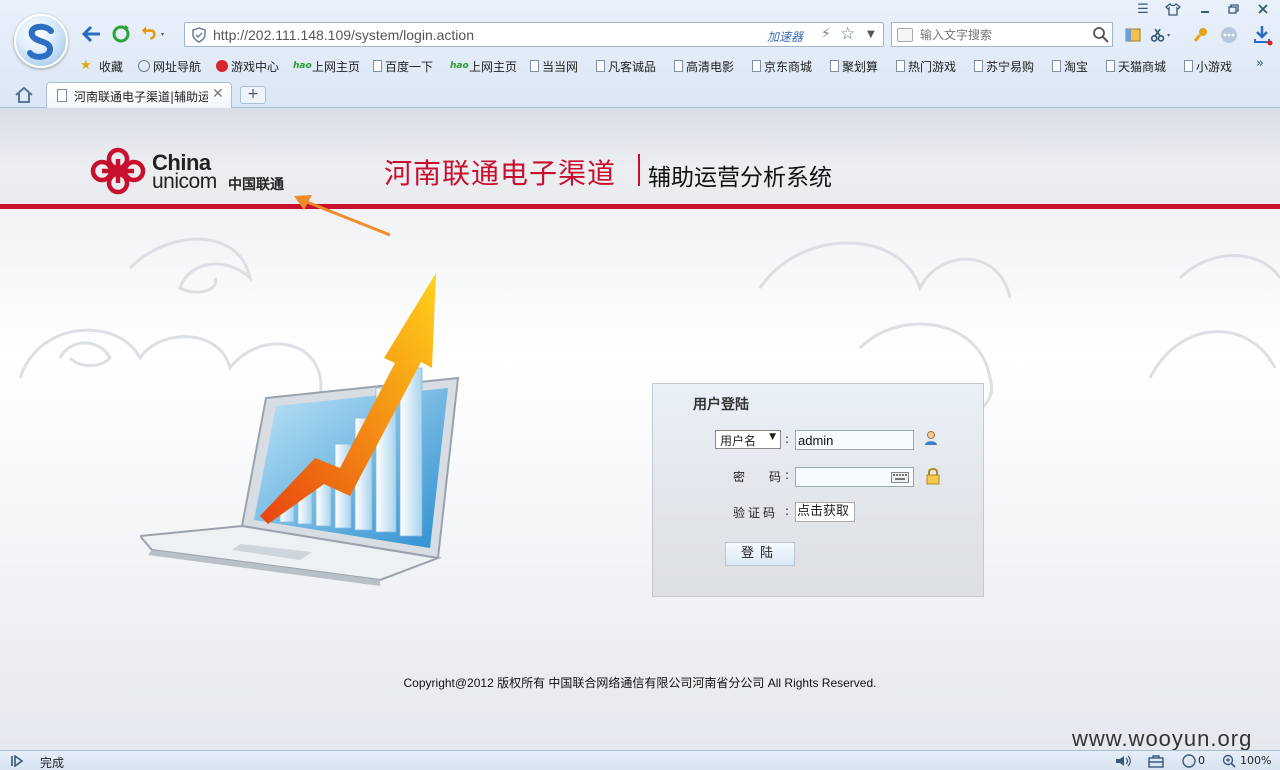 The width and height of the screenshot is (1280, 770). I want to click on blocked-count: 0, so click(1201, 760).